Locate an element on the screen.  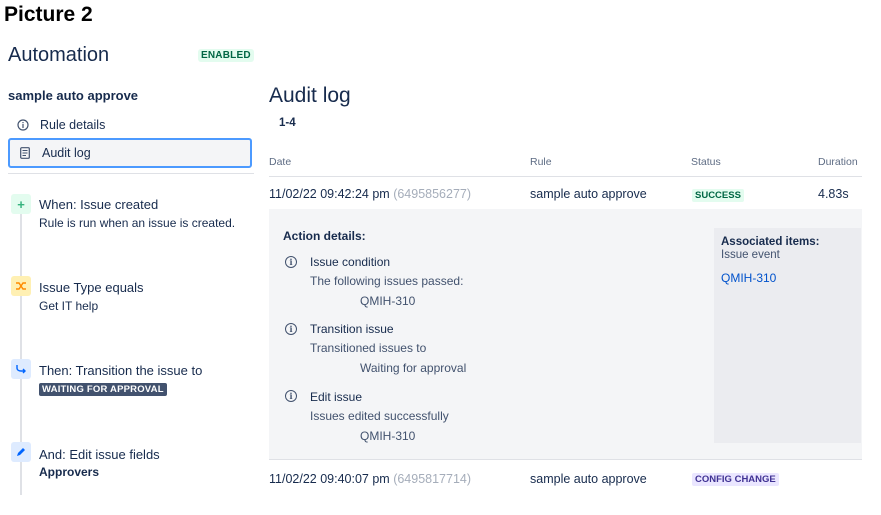
associated-items-title: Associated items: is located at coordinates (770, 242).